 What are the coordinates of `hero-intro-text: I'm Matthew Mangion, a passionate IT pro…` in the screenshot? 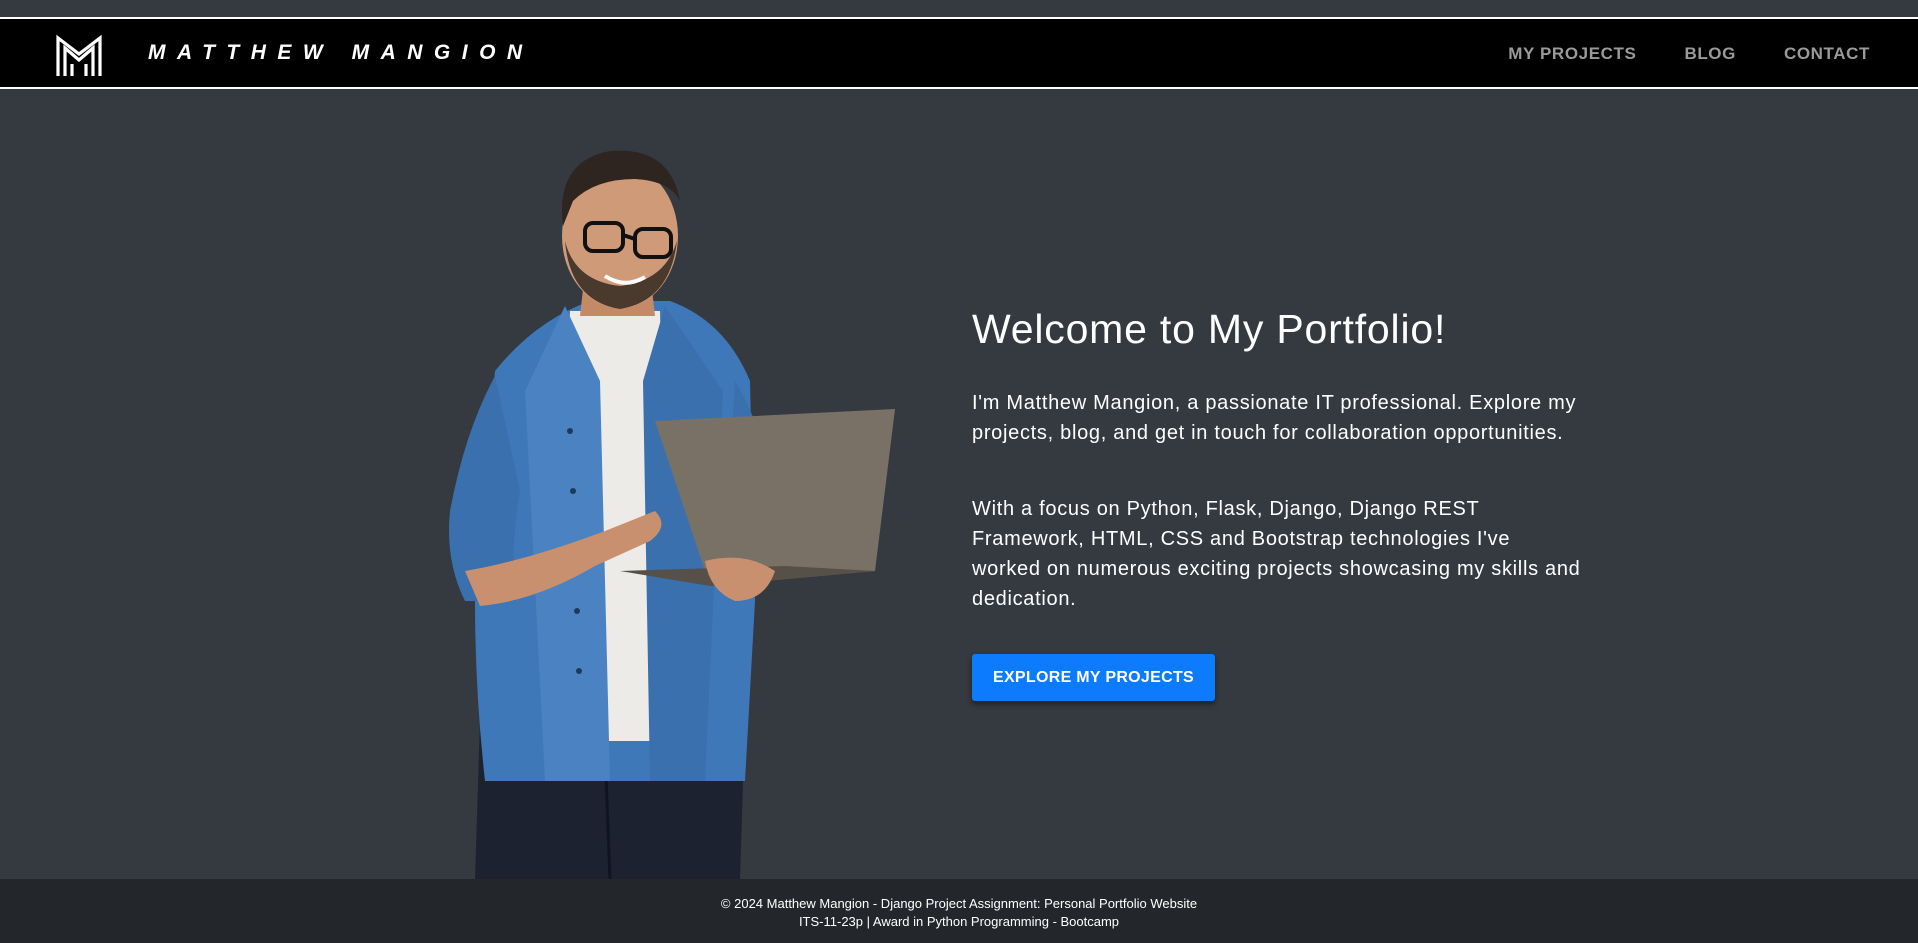 It's located at (1274, 418).